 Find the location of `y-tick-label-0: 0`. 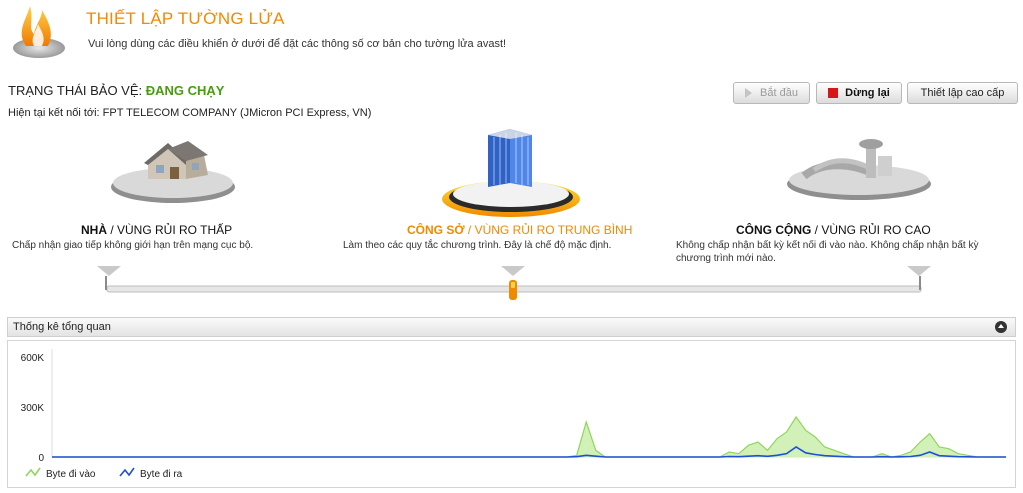

y-tick-label-0: 0 is located at coordinates (41, 458).